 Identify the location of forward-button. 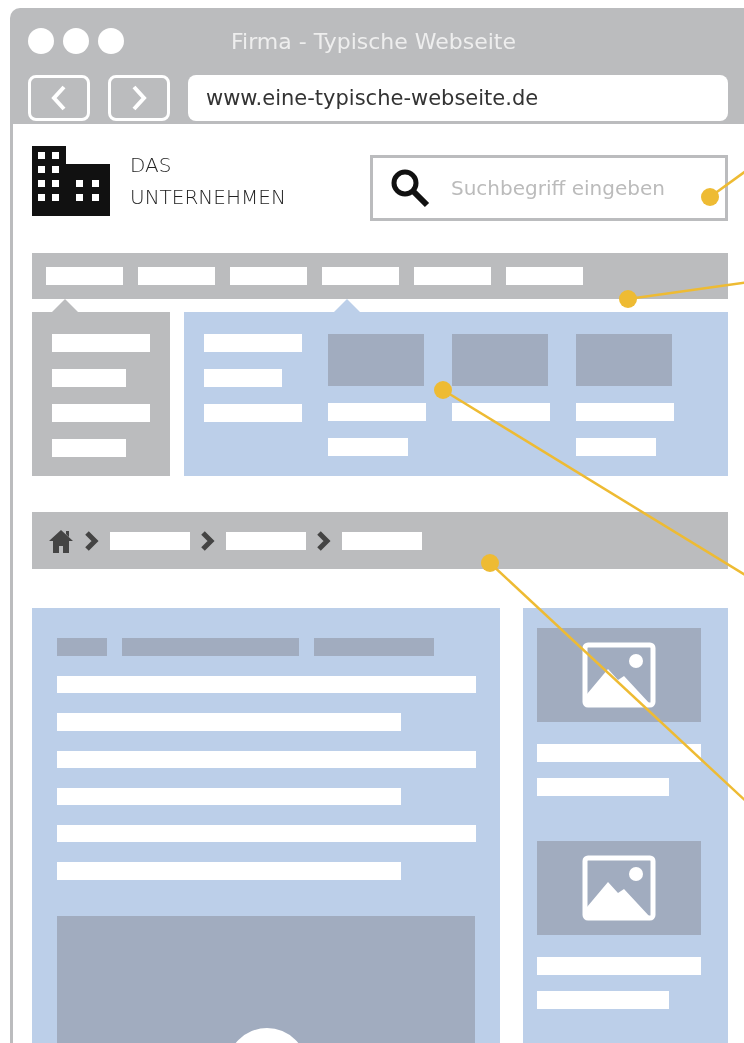
(139, 98).